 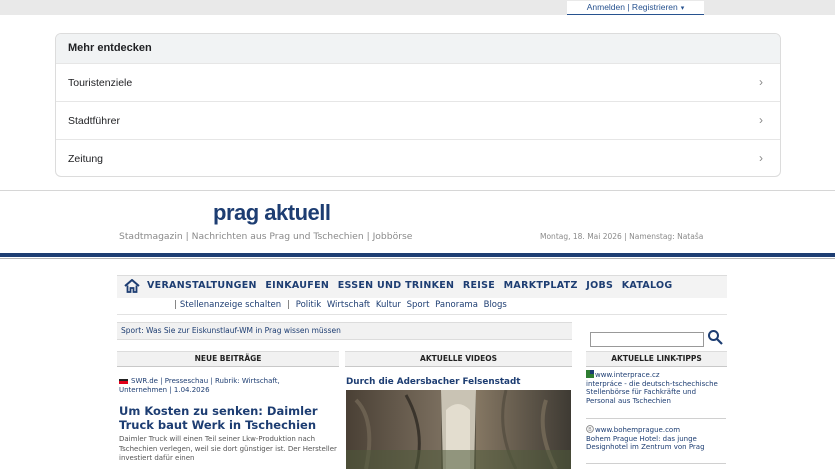 I want to click on home-icon, so click(x=132, y=286).